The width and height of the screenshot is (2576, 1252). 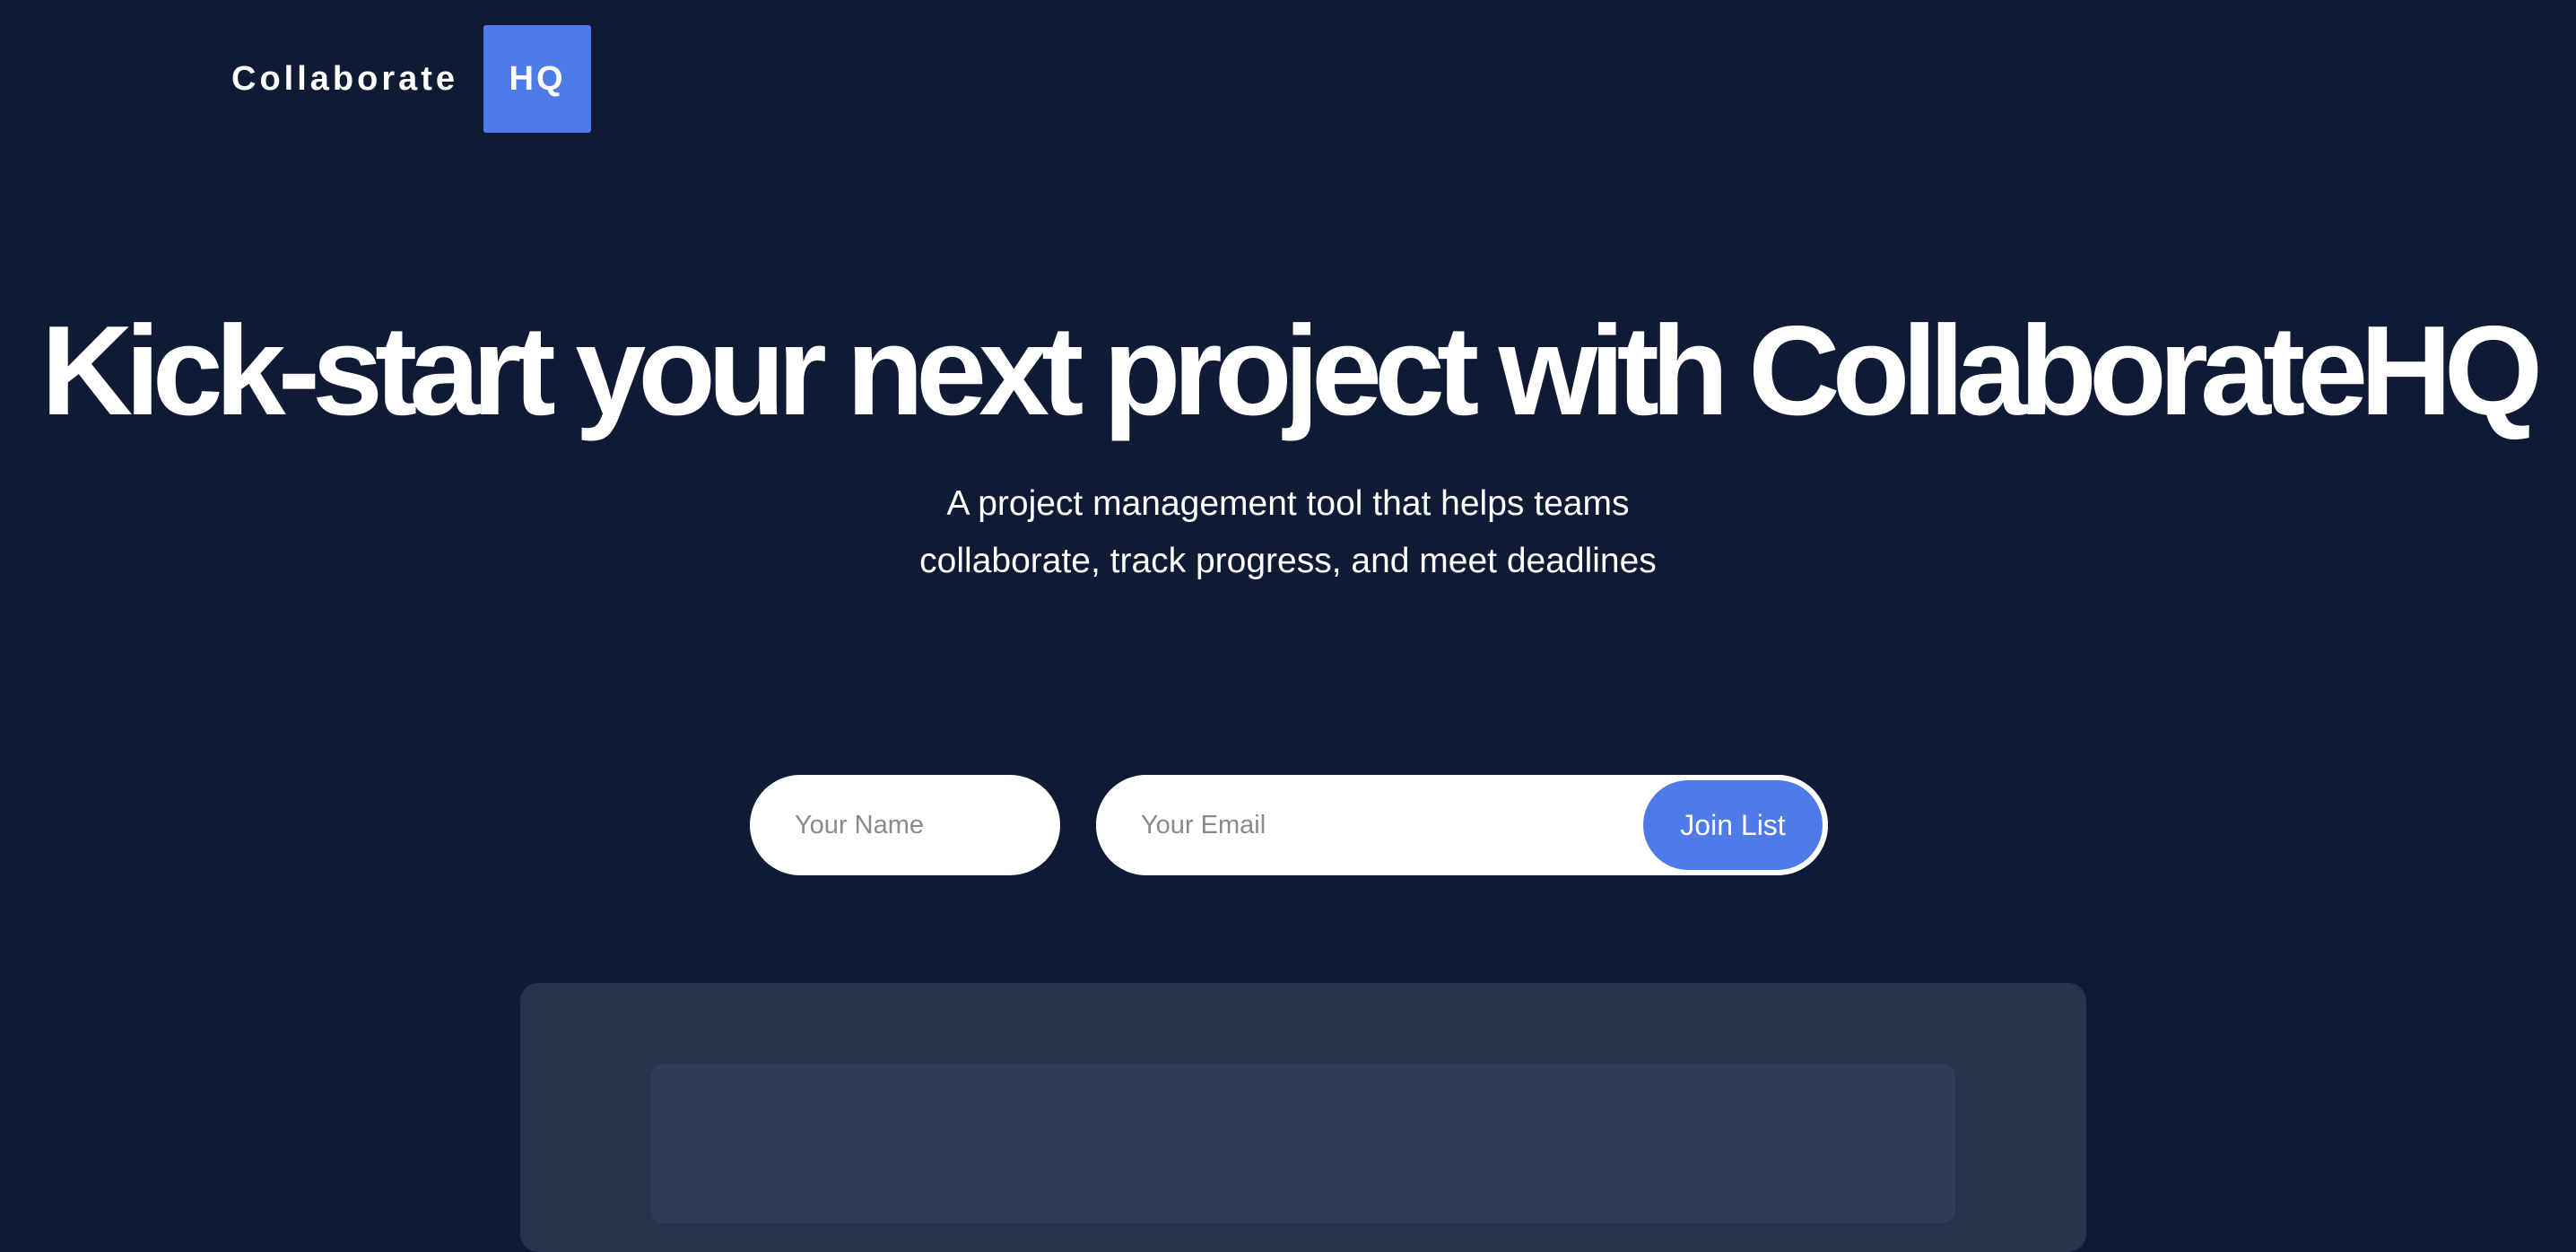 I want to click on logo-badge: HQ, so click(x=537, y=79).